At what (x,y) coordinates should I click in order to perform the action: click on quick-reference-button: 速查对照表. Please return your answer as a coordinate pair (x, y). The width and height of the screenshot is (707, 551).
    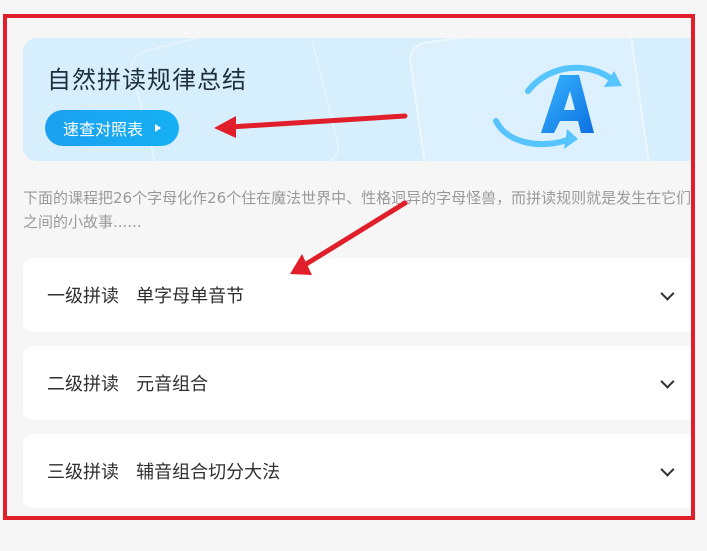
    Looking at the image, I should click on (112, 128).